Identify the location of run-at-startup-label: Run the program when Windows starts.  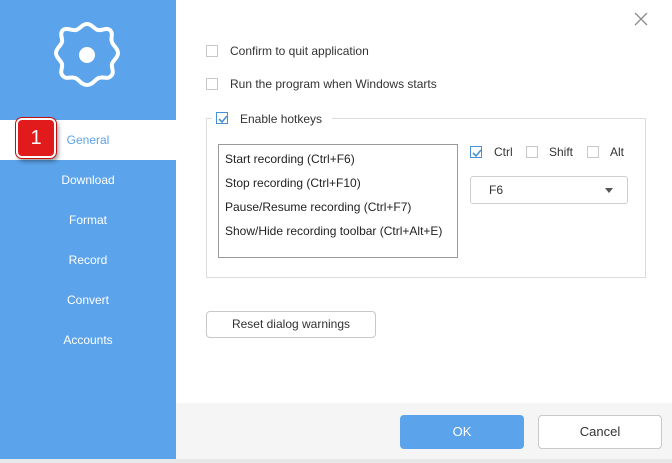
(333, 84).